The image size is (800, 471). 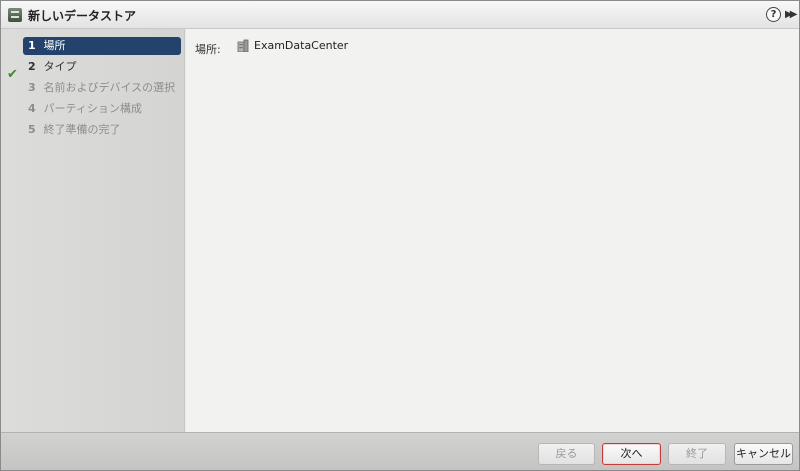 I want to click on step-location: 1 場所, so click(x=102, y=46).